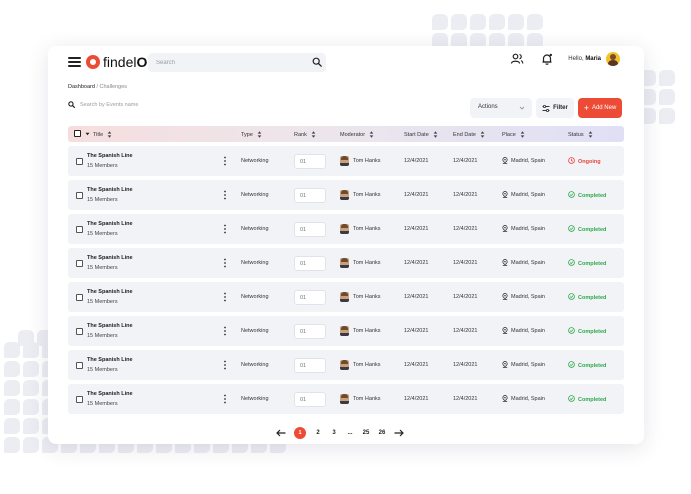  I want to click on global-search-input, so click(237, 62).